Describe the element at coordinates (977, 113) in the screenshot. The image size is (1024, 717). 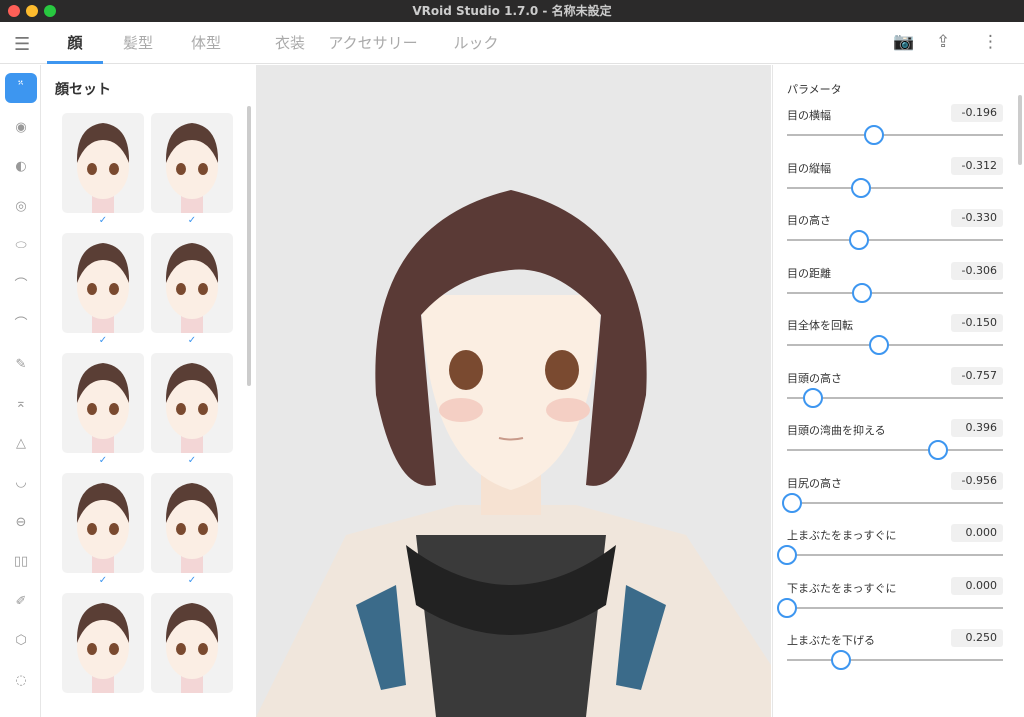
I see `parameter-value-input: -0.196` at that location.